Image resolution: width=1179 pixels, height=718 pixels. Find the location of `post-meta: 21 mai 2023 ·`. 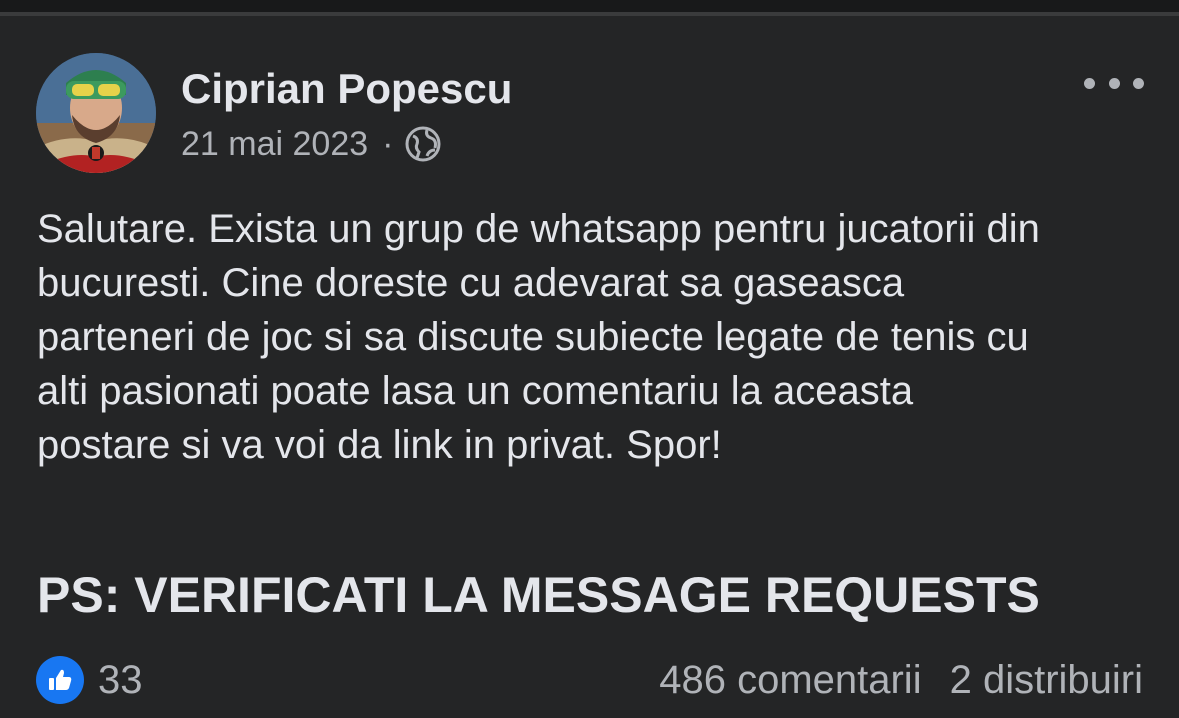

post-meta: 21 mai 2023 · is located at coordinates (311, 144).